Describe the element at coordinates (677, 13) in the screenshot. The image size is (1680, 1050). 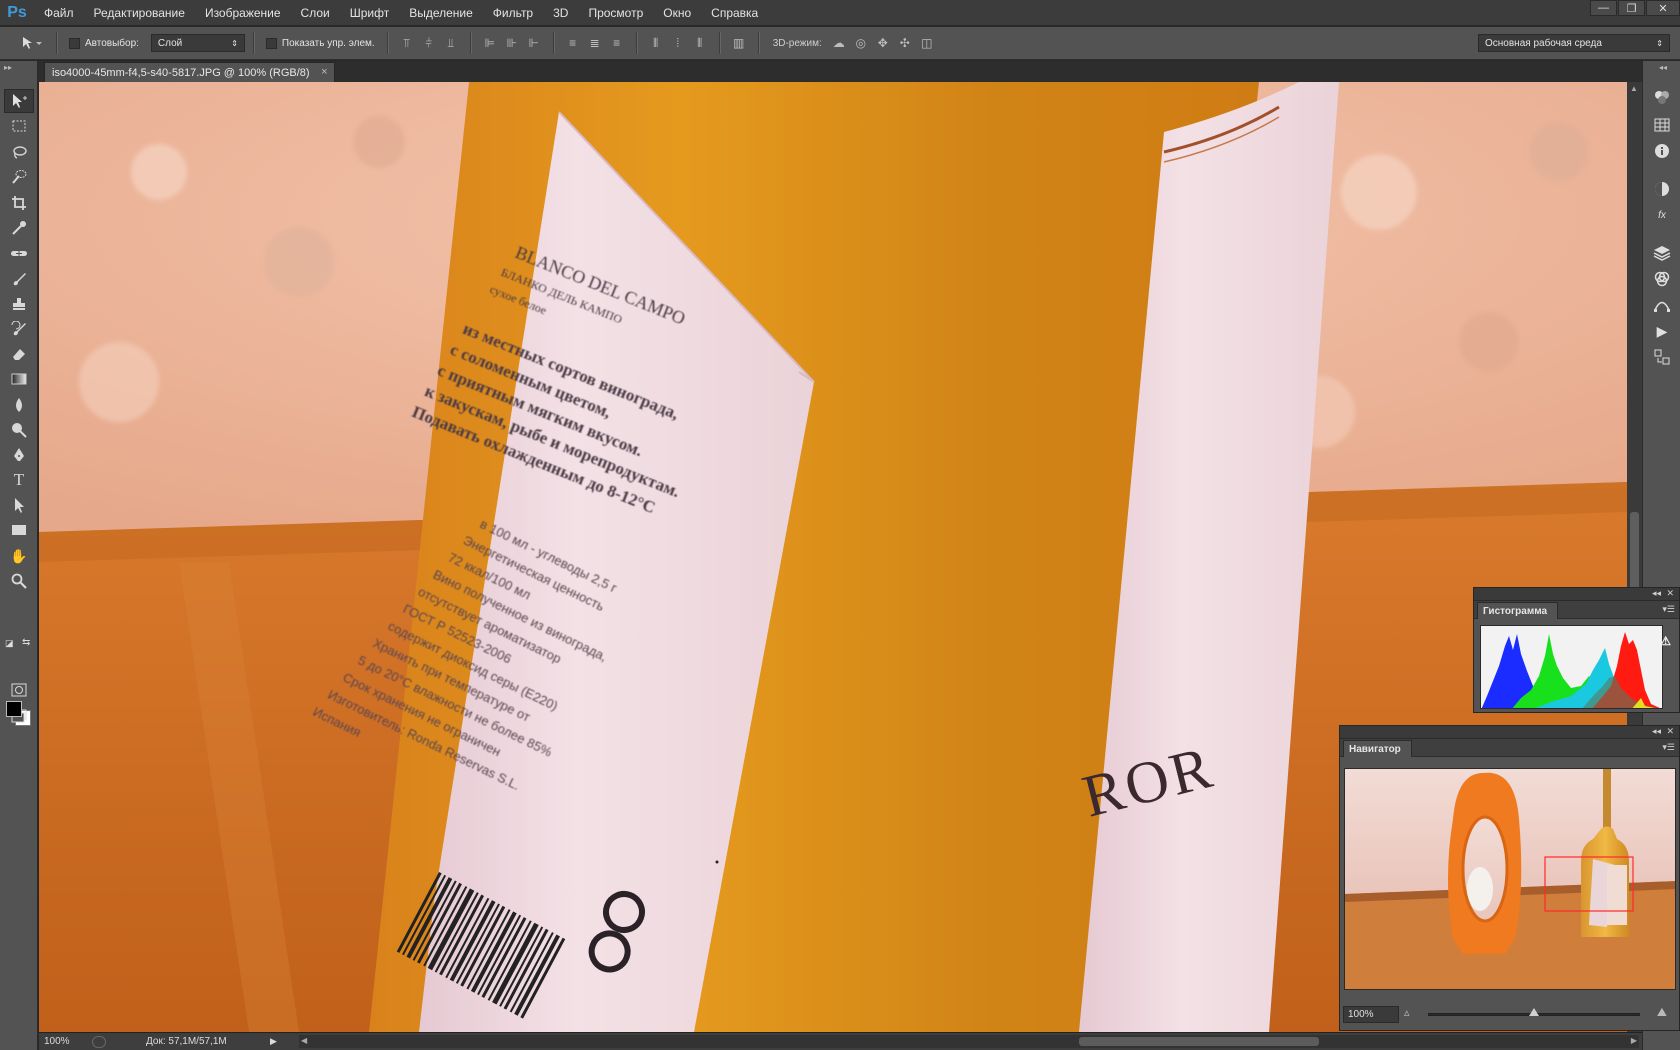
I see `menu-window: Окно` at that location.